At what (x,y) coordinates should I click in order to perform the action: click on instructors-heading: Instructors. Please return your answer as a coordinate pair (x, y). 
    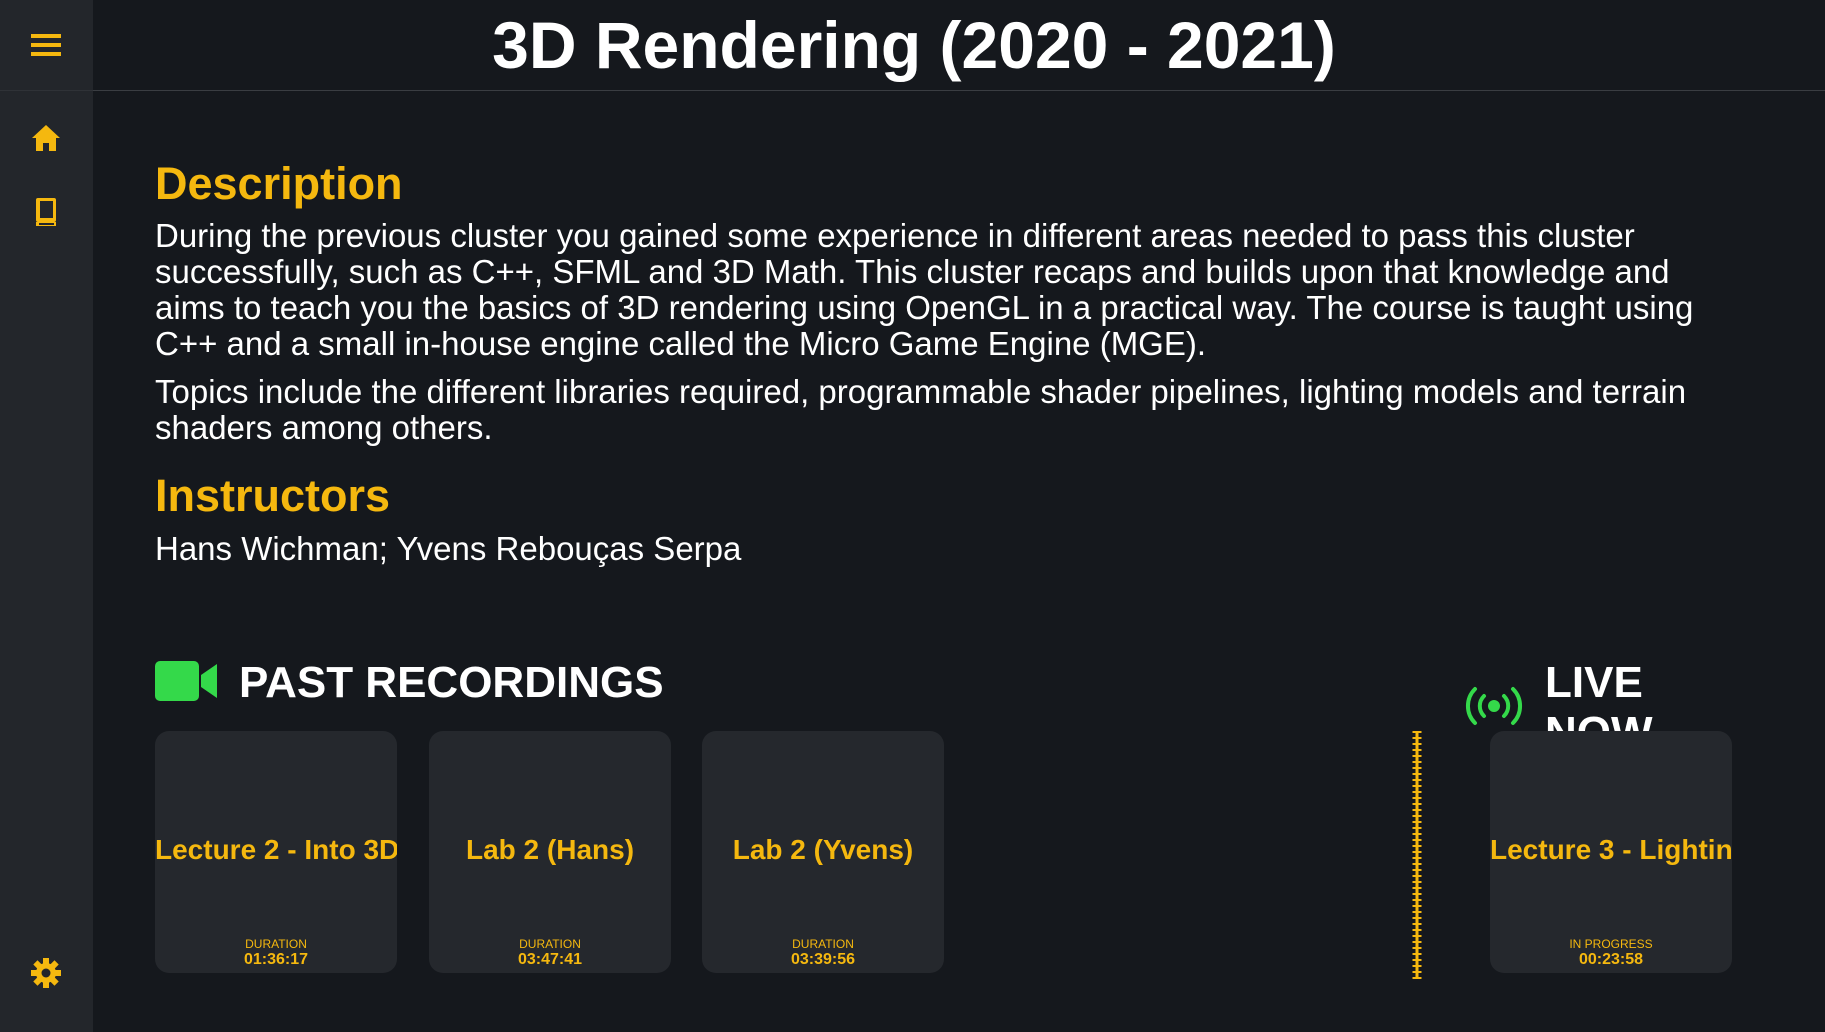
    Looking at the image, I should click on (273, 495).